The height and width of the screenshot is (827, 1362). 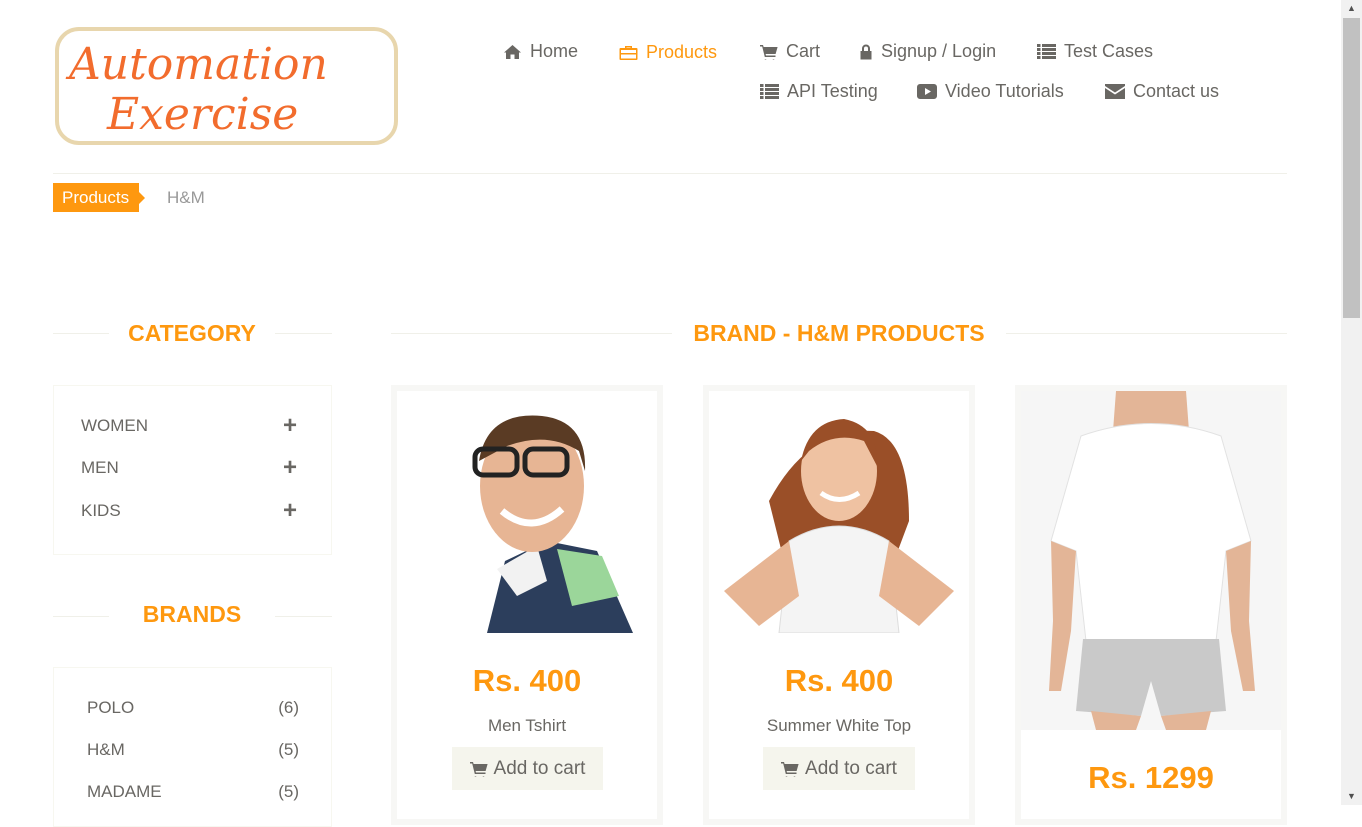 I want to click on nav-api-testing-label: API Testing, so click(x=832, y=91).